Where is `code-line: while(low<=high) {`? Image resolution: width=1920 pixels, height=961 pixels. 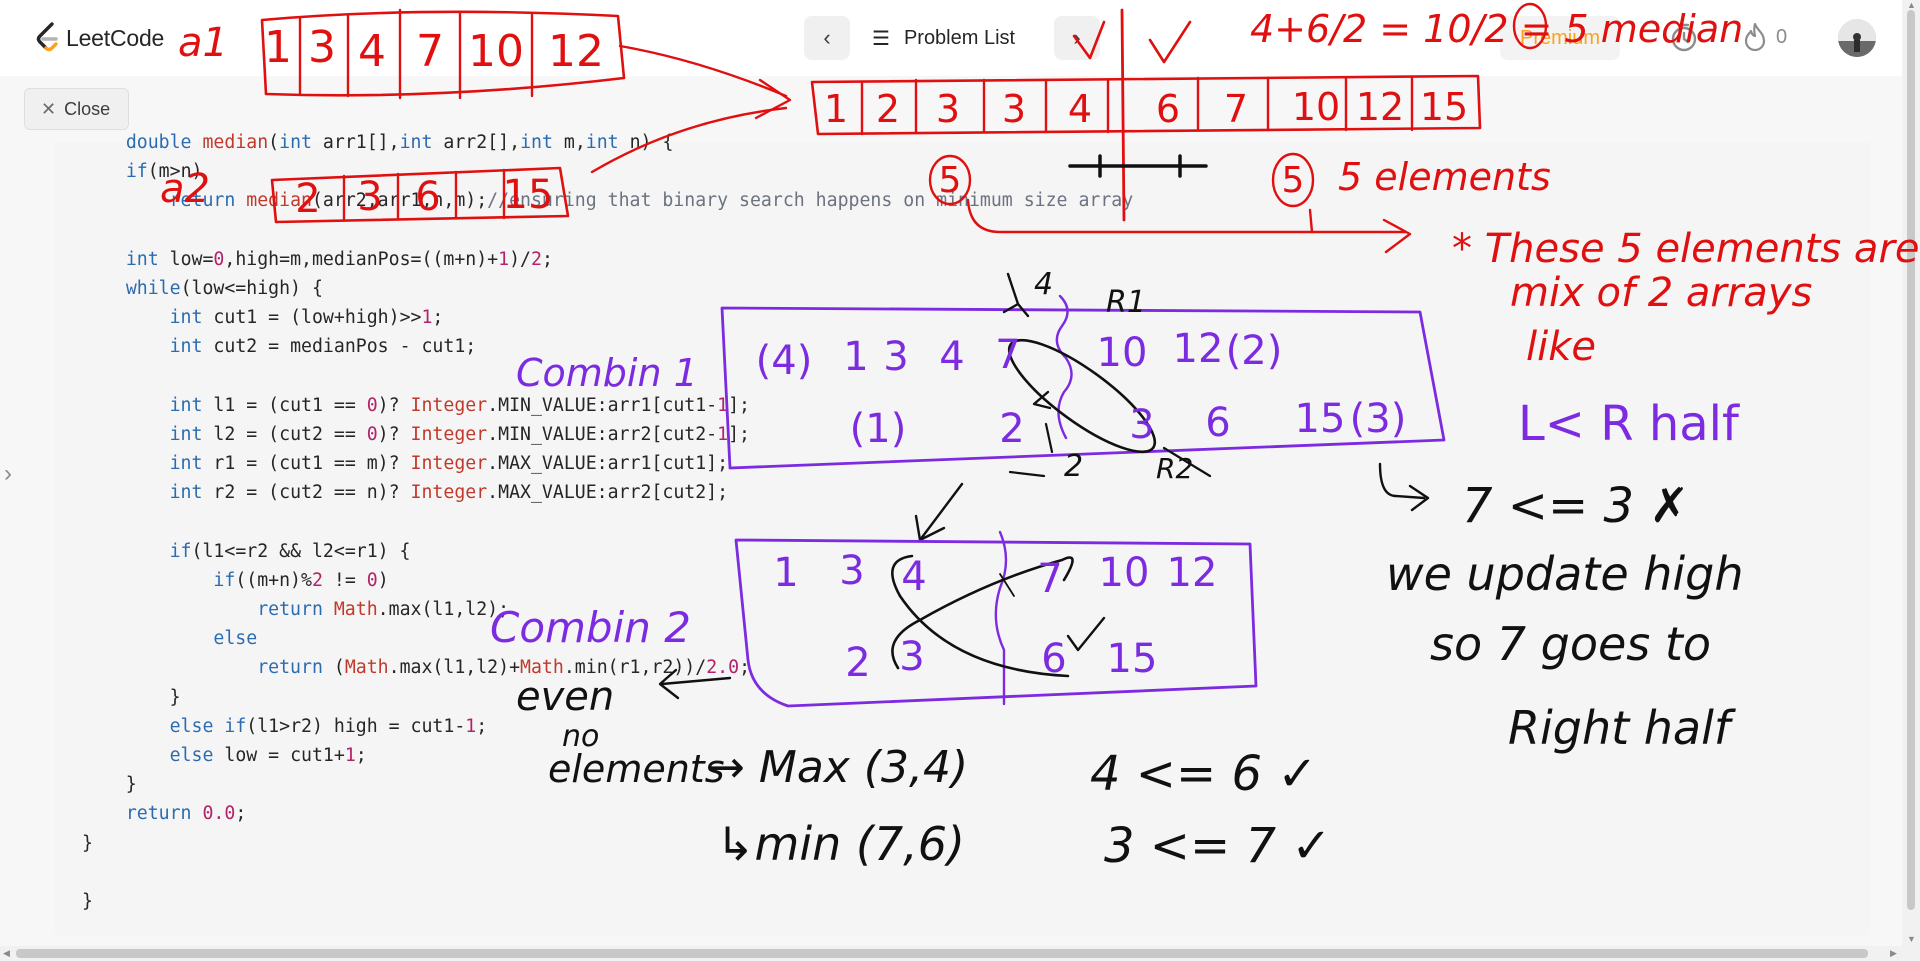
code-line: while(low<=high) { is located at coordinates (607, 288).